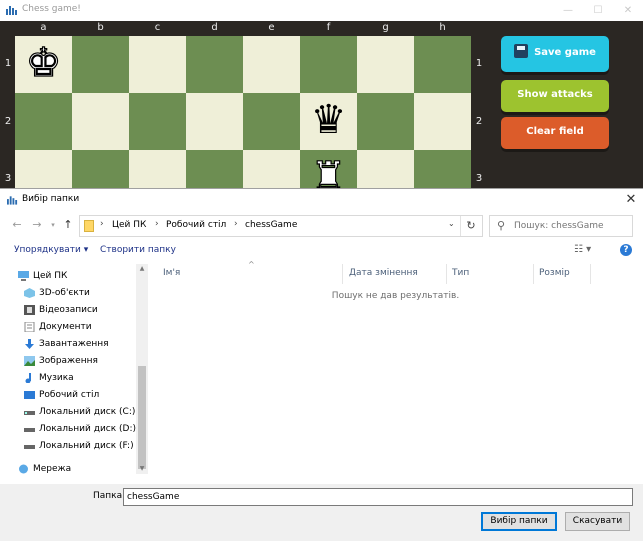 The height and width of the screenshot is (541, 643). What do you see at coordinates (138, 250) in the screenshot?
I see `new-folder-button: Створити папку` at bounding box center [138, 250].